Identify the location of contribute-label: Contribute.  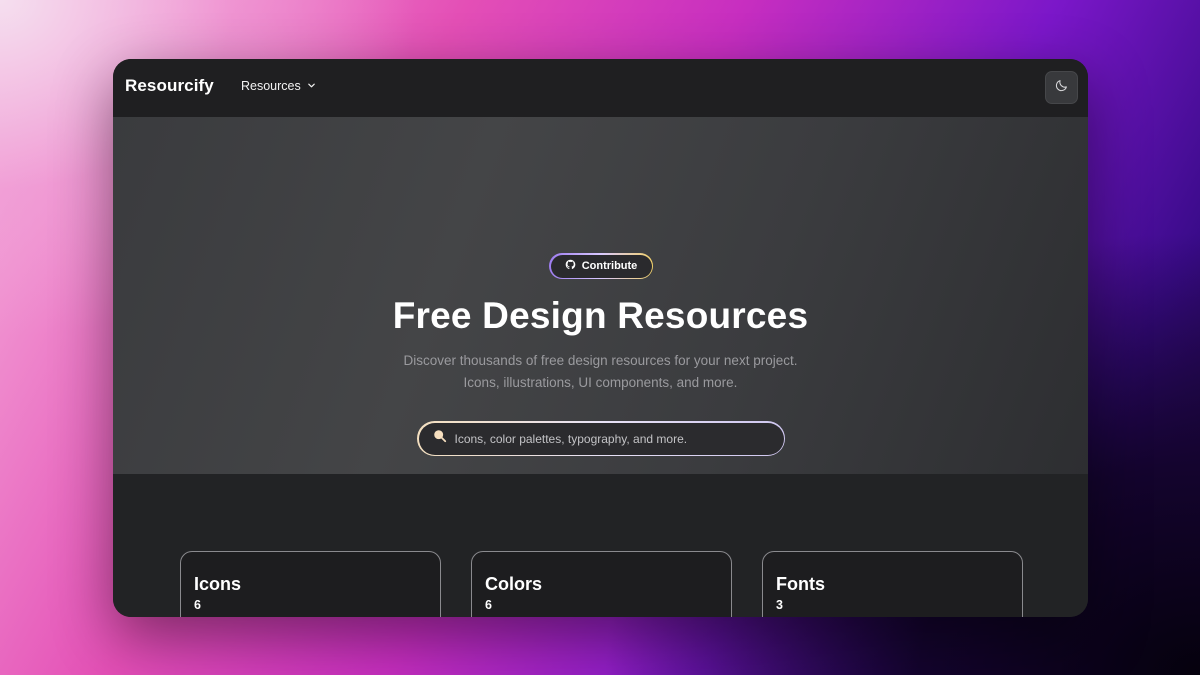
(609, 266).